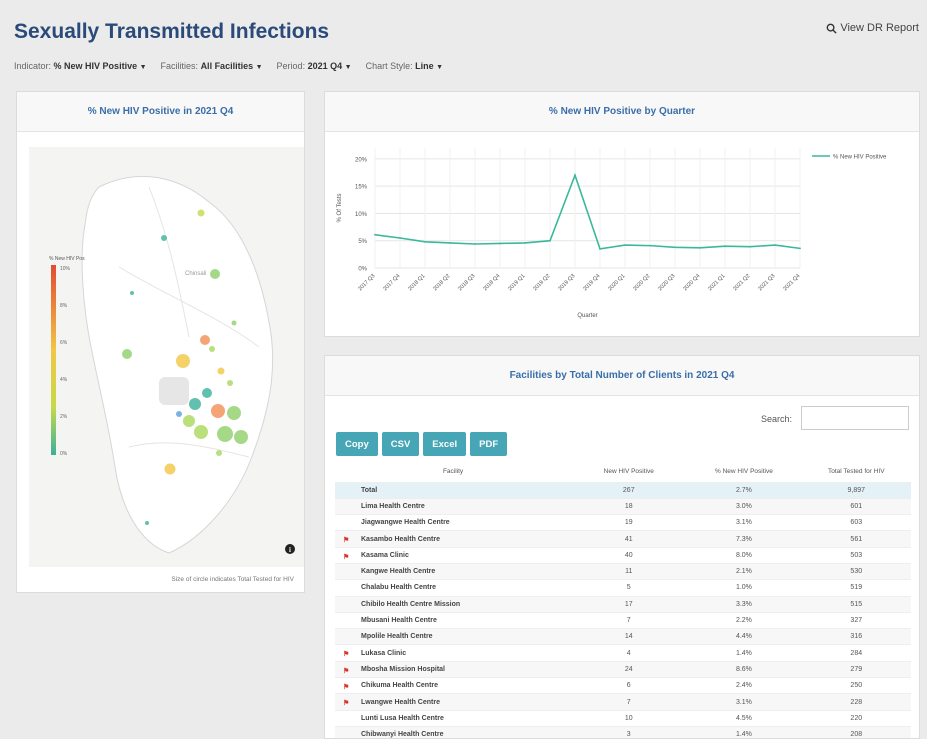  What do you see at coordinates (616, 282) in the screenshot?
I see `x-tick-label: 2020 Q1` at bounding box center [616, 282].